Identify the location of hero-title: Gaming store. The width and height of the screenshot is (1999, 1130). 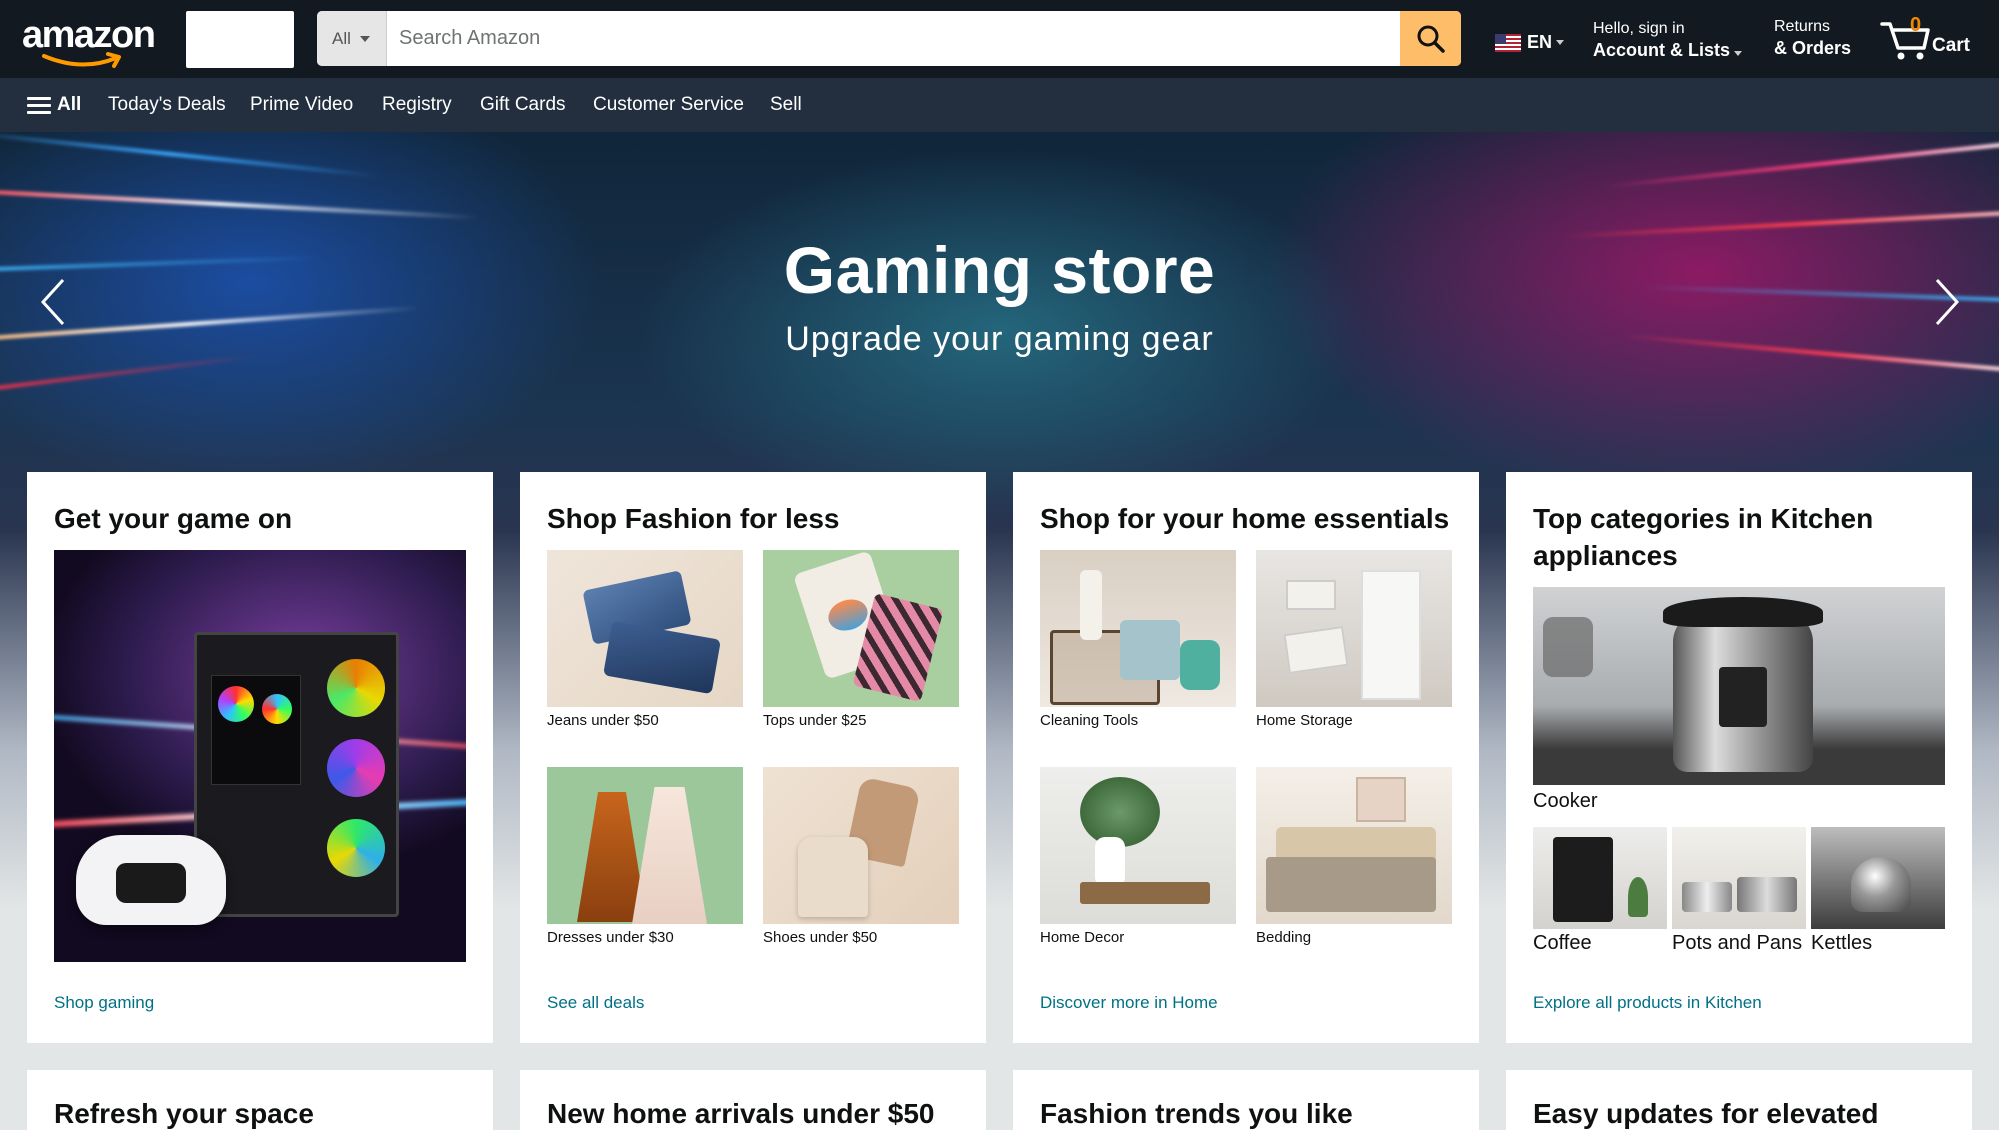
(999, 270).